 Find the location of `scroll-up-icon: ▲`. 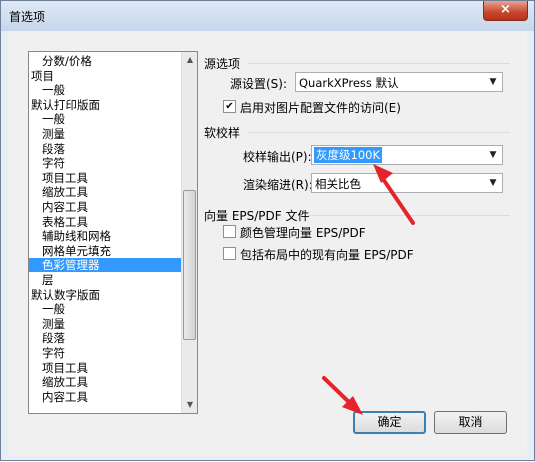

scroll-up-icon: ▲ is located at coordinates (189, 60).